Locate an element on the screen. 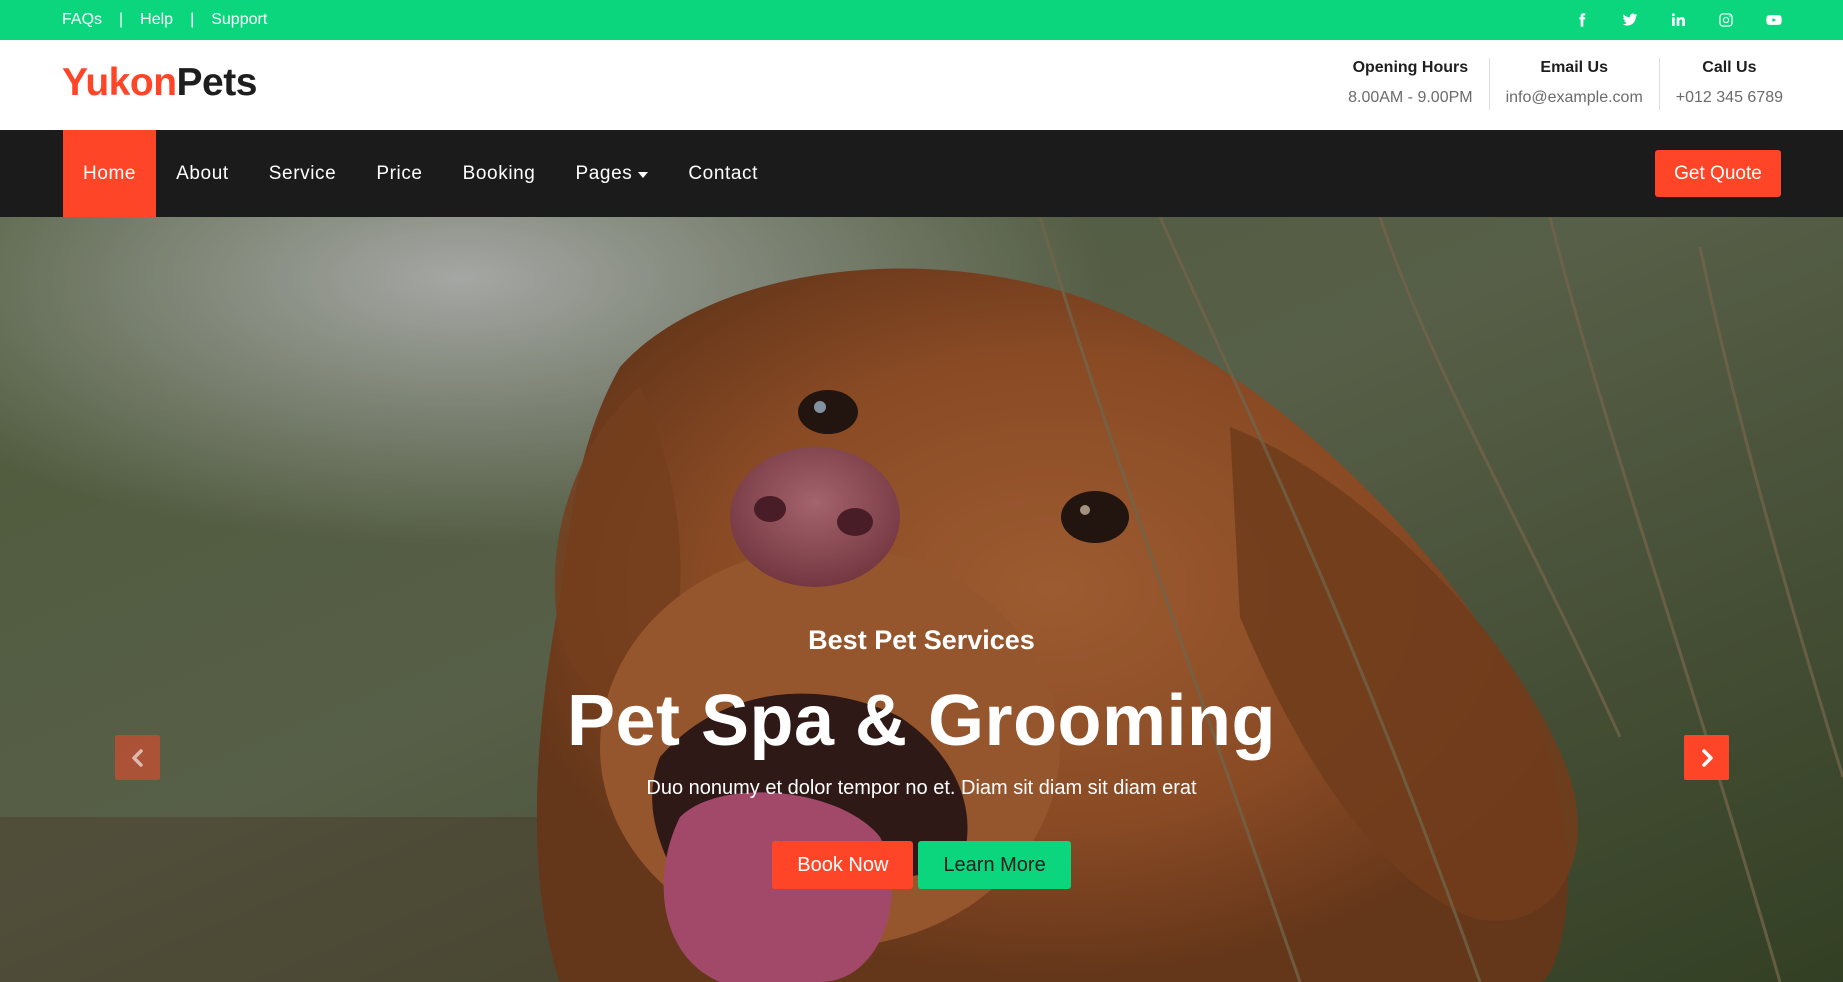 The height and width of the screenshot is (982, 1843). faqs-link: FAQs is located at coordinates (82, 20).